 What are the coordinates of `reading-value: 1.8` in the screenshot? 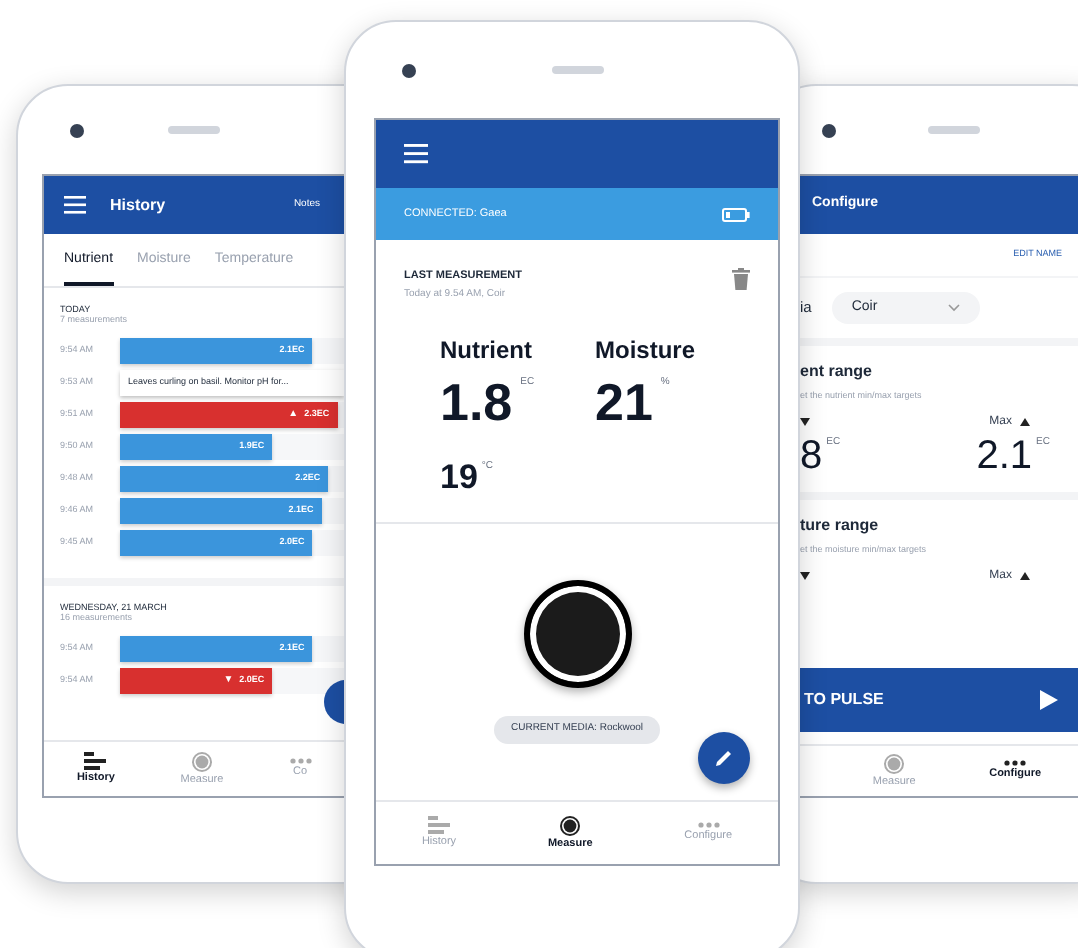 It's located at (476, 401).